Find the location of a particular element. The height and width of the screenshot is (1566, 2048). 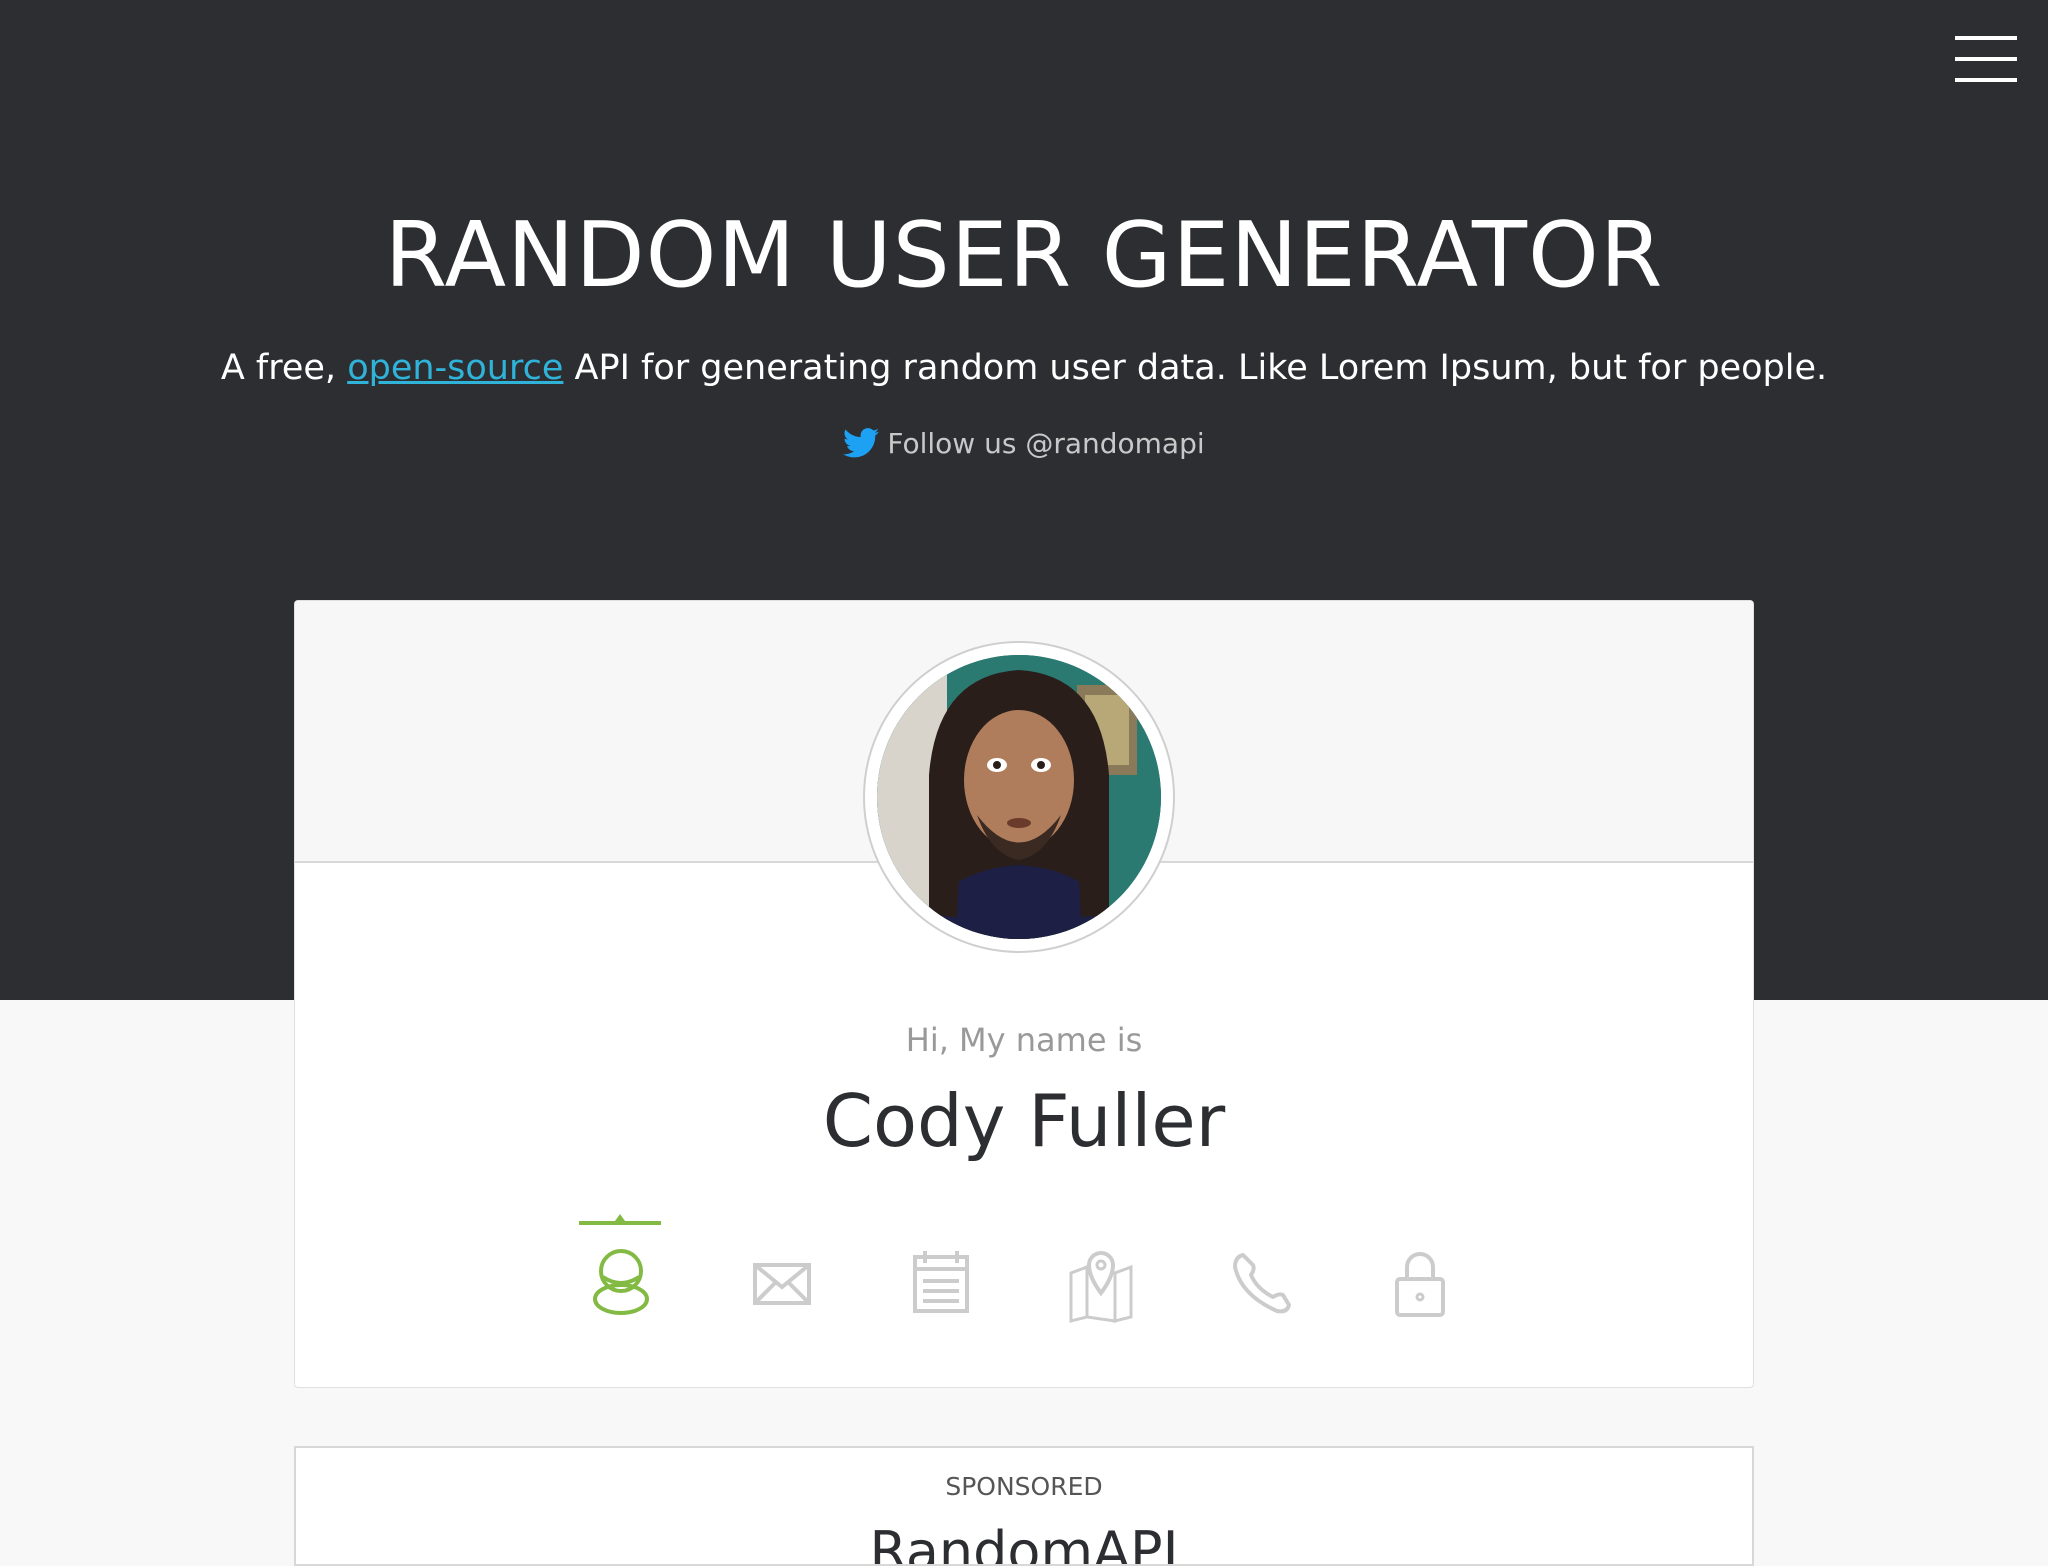

calendar-icon is located at coordinates (941, 1282).